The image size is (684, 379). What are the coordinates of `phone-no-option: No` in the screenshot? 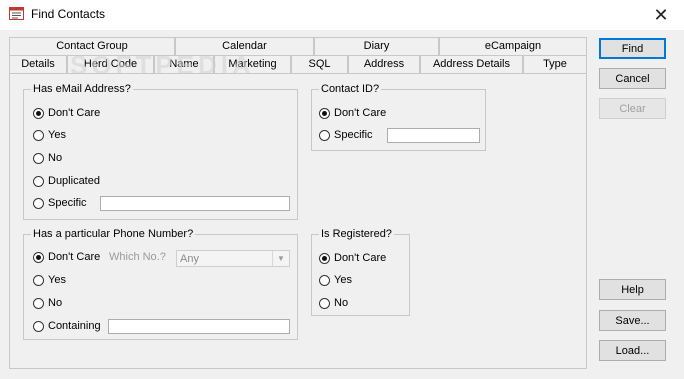 It's located at (47, 303).